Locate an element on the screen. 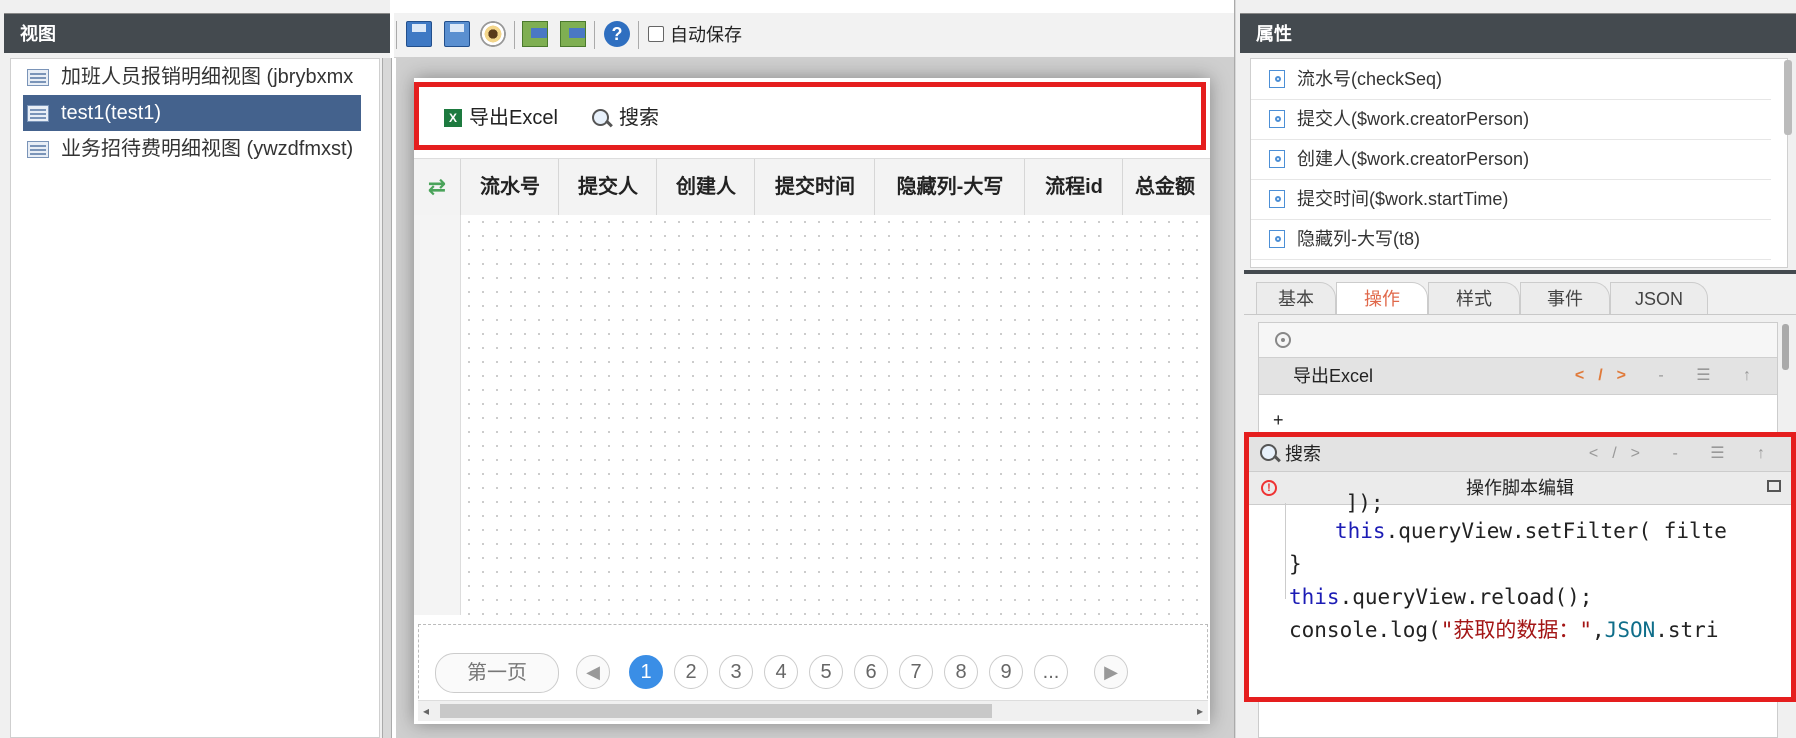 The width and height of the screenshot is (1796, 738). first-page-button: 第一页 is located at coordinates (497, 673).